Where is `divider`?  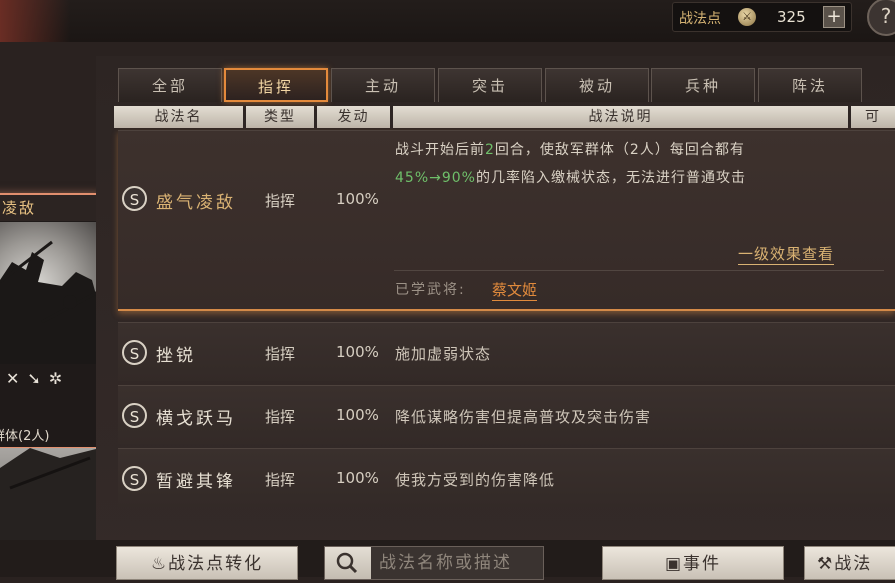
divider is located at coordinates (639, 270).